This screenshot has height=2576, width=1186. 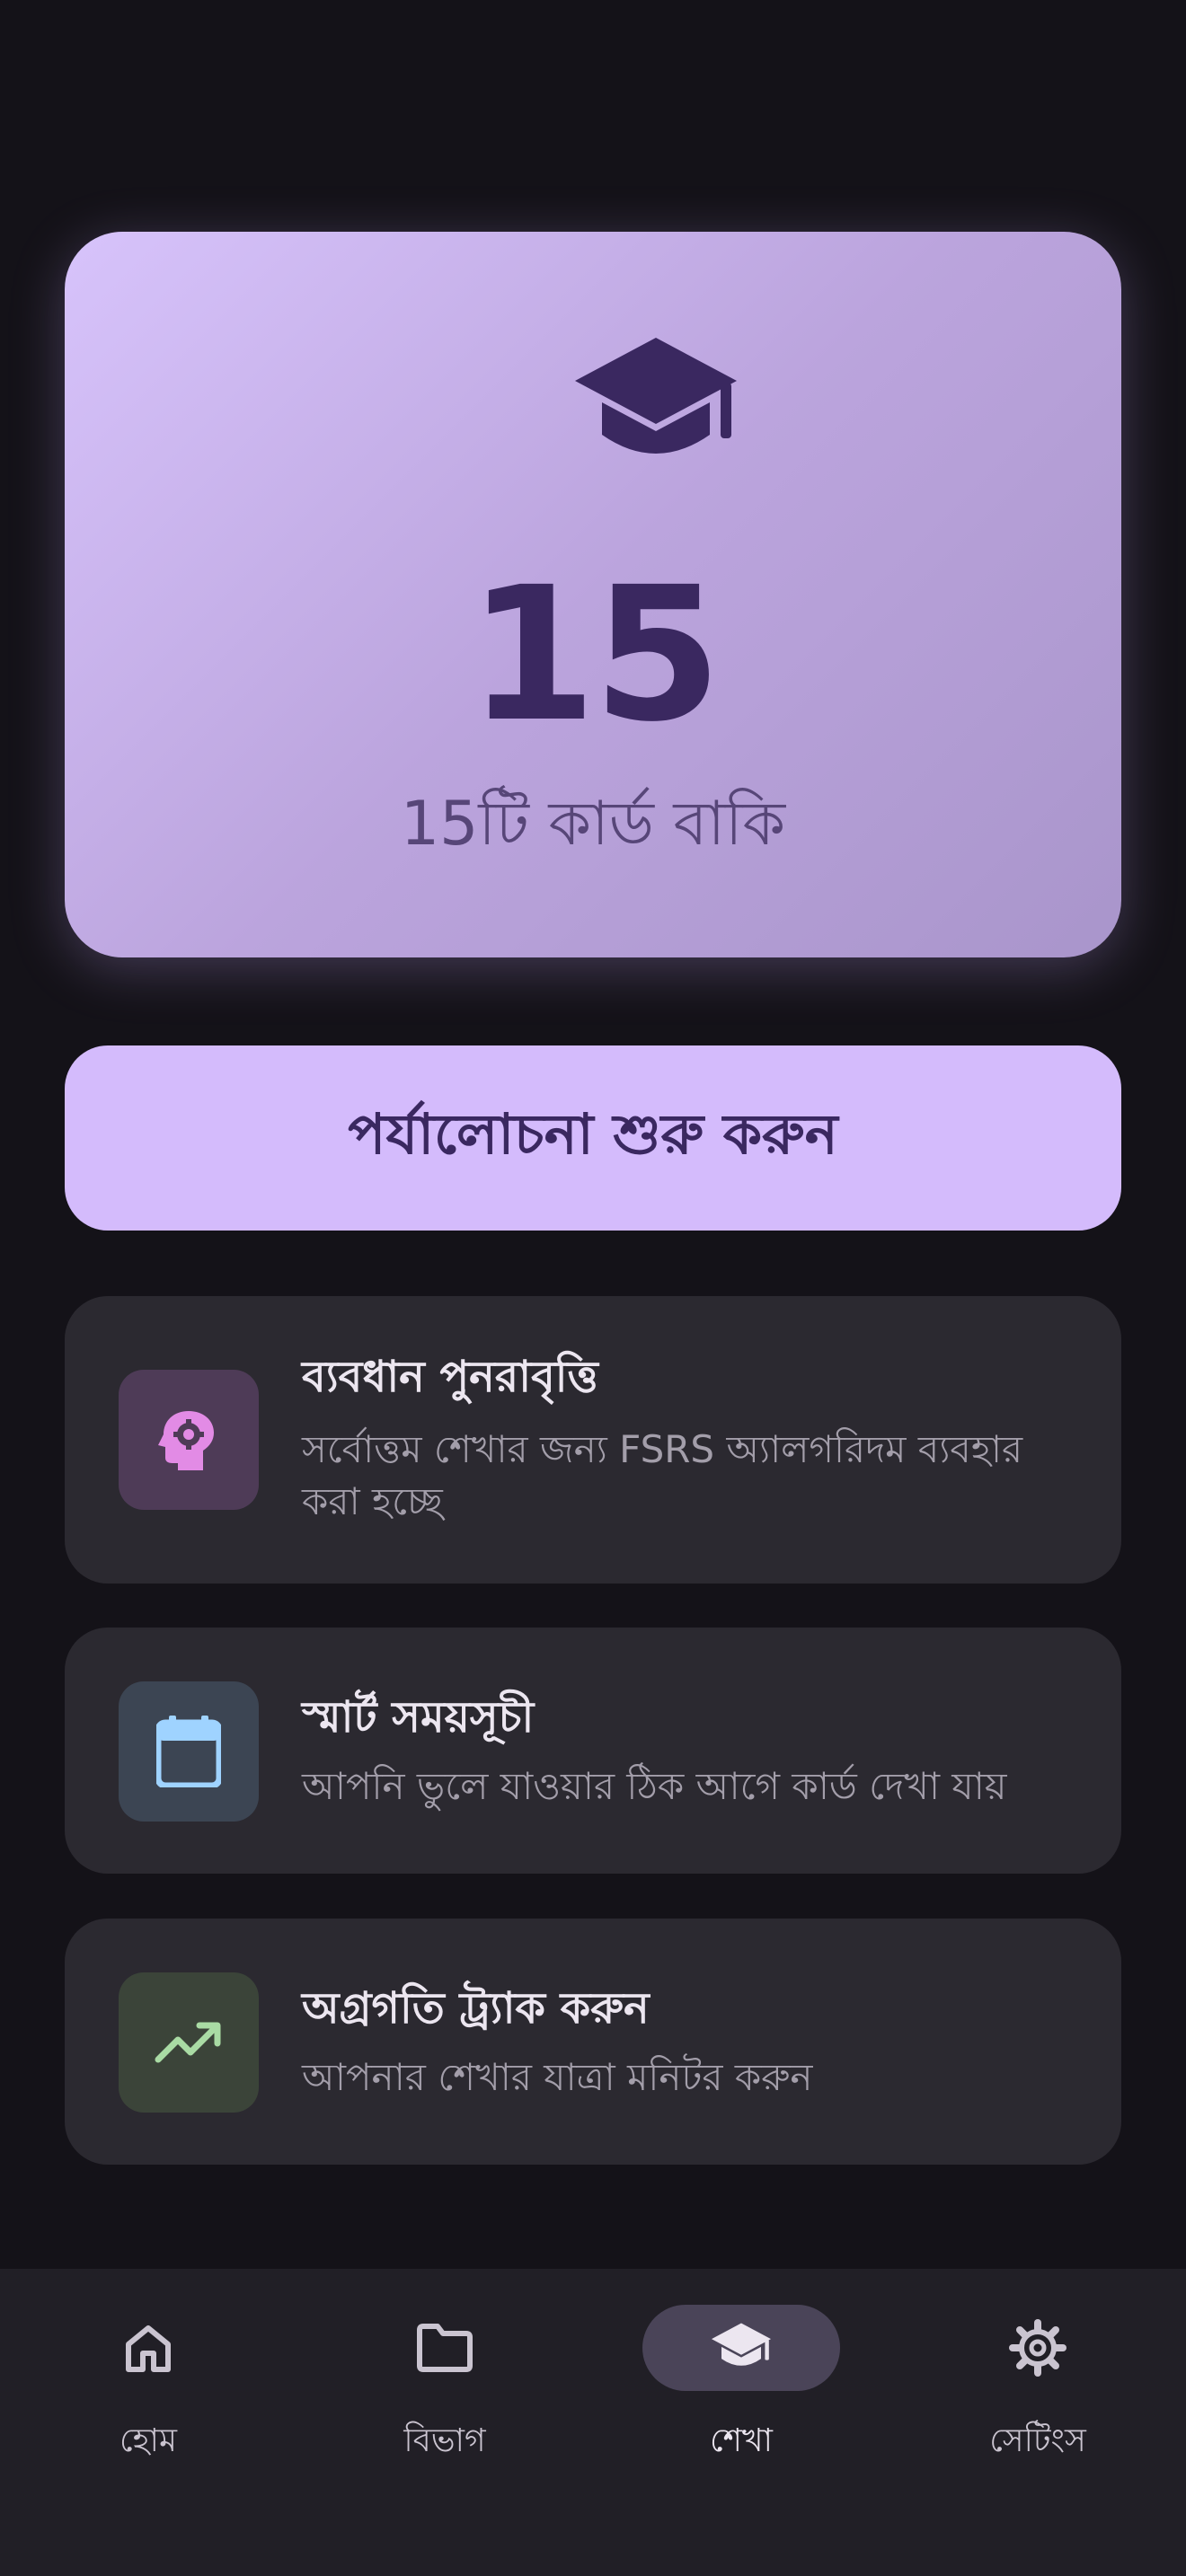 What do you see at coordinates (593, 824) in the screenshot?
I see `due-card-subtitle: 15টি কার্ড বাকি` at bounding box center [593, 824].